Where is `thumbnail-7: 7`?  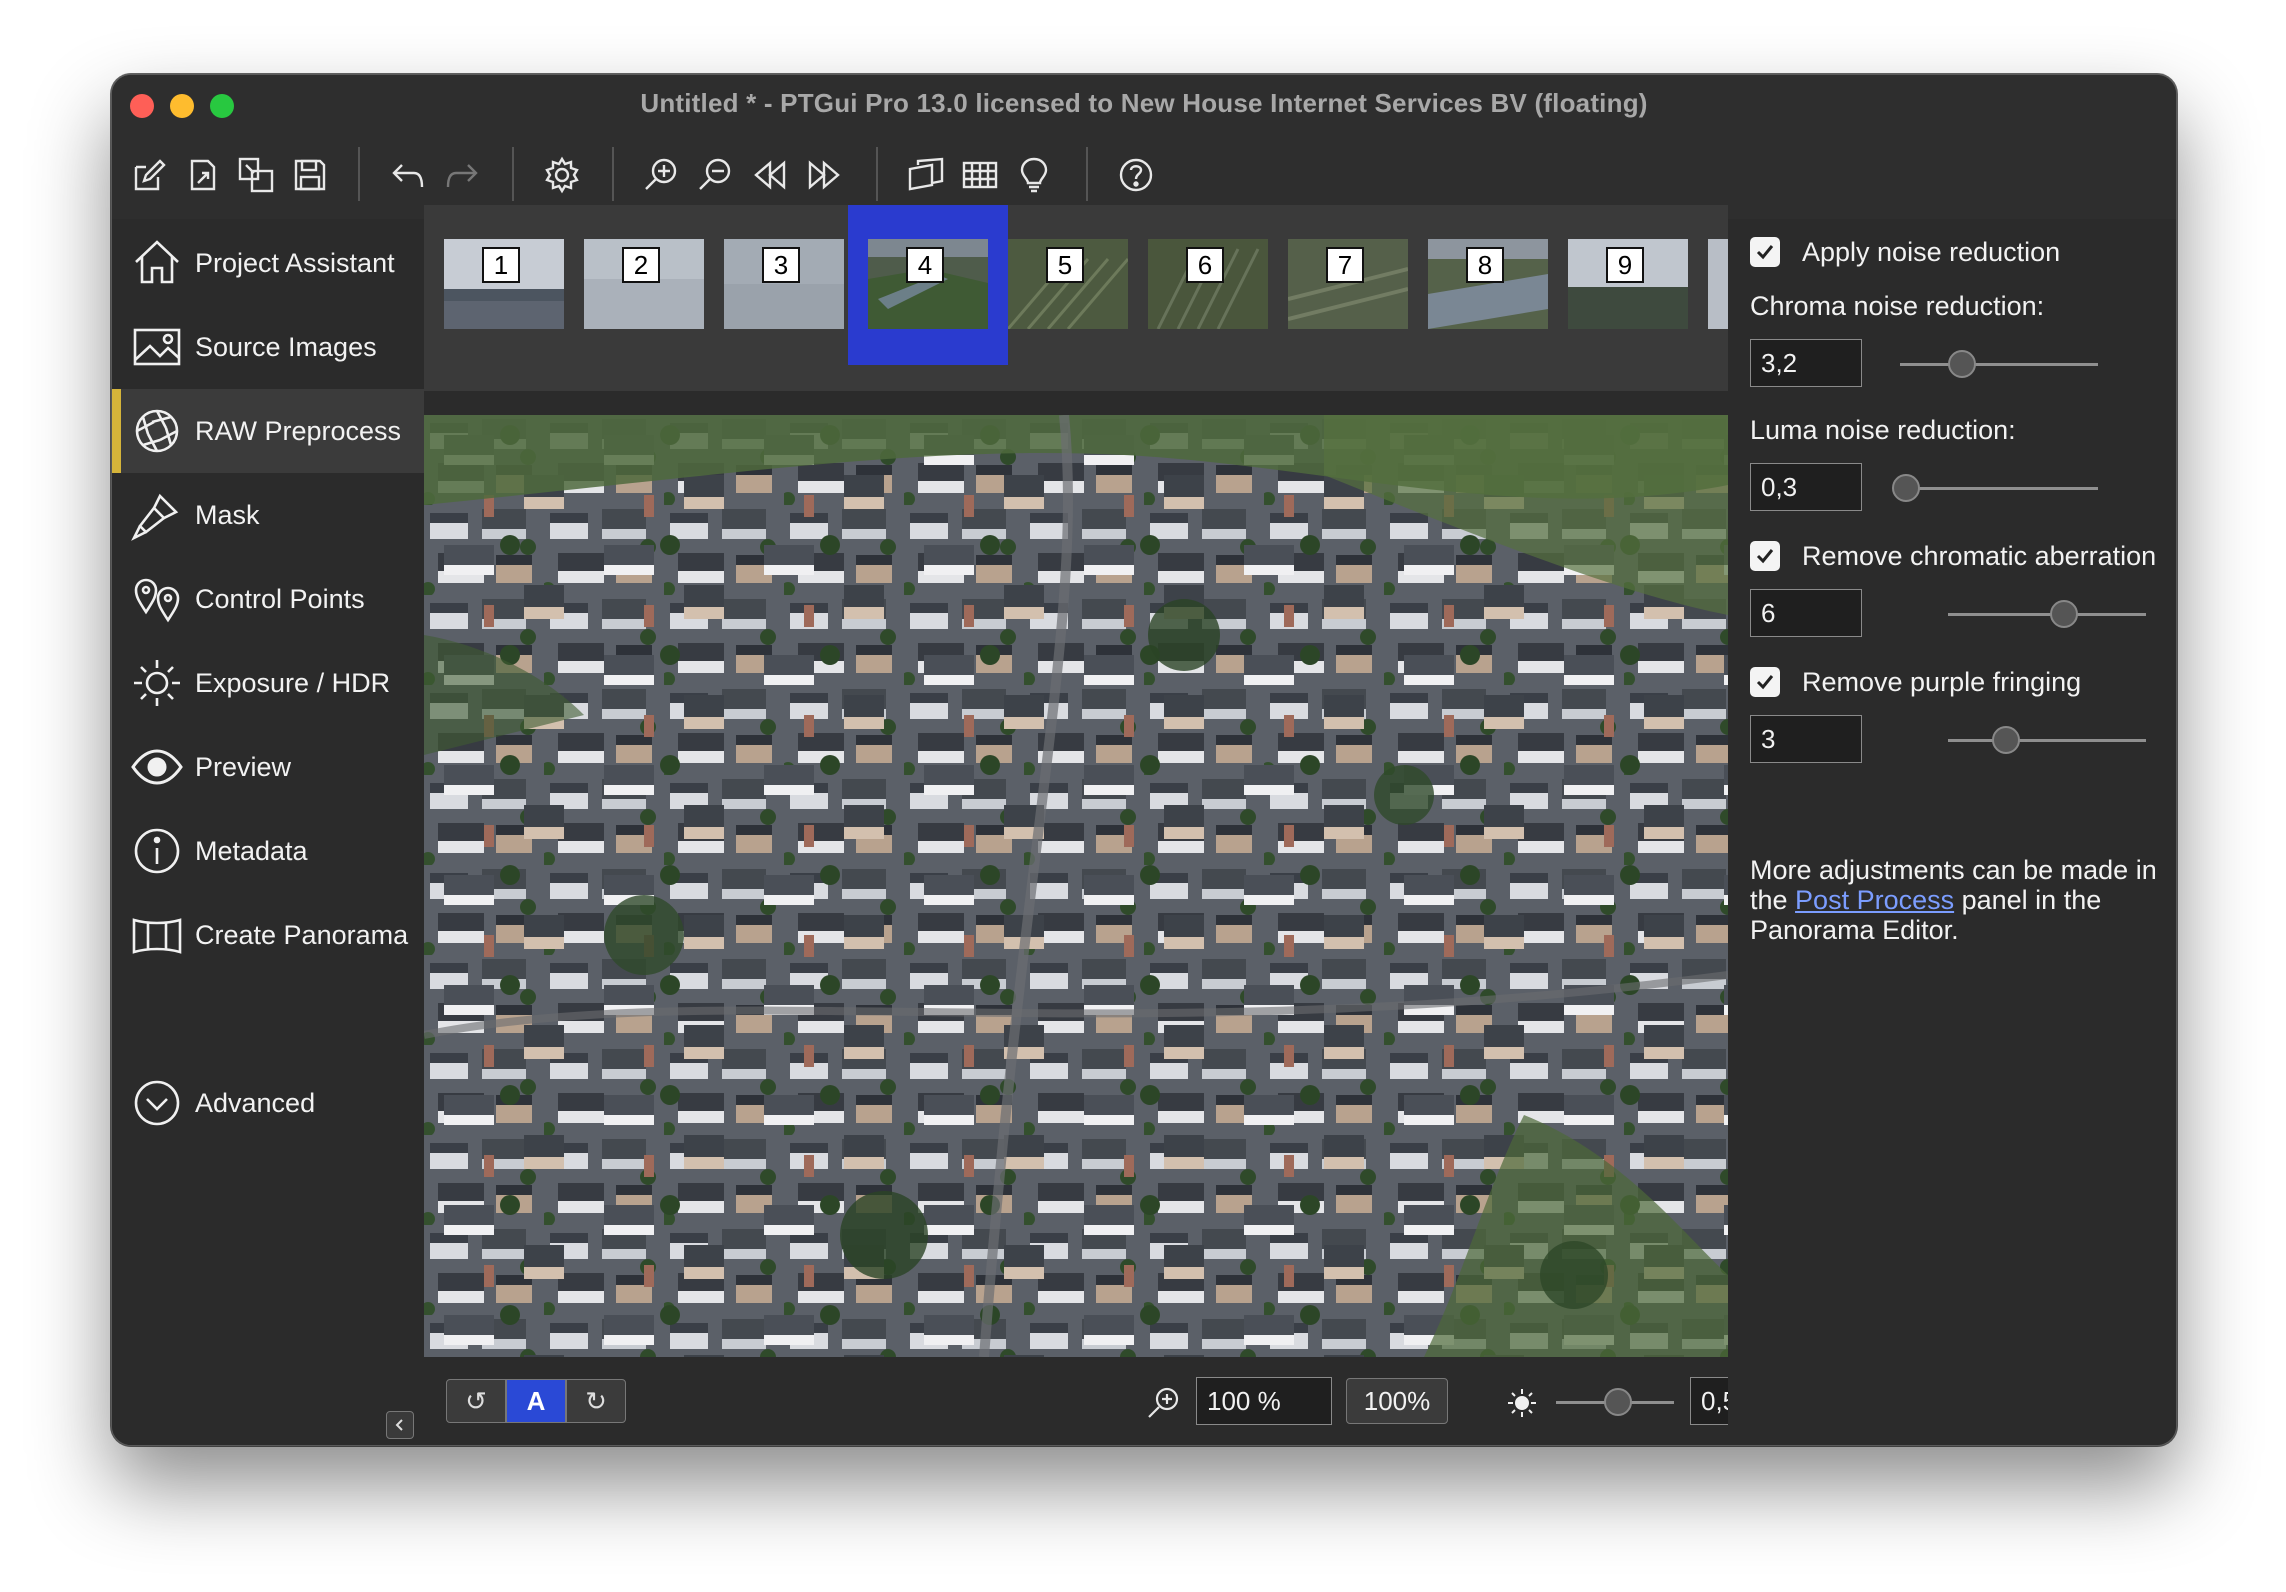
thumbnail-7: 7 is located at coordinates (1348, 284).